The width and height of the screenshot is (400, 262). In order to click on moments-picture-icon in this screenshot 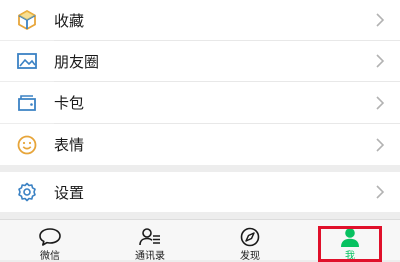, I will do `click(27, 61)`.